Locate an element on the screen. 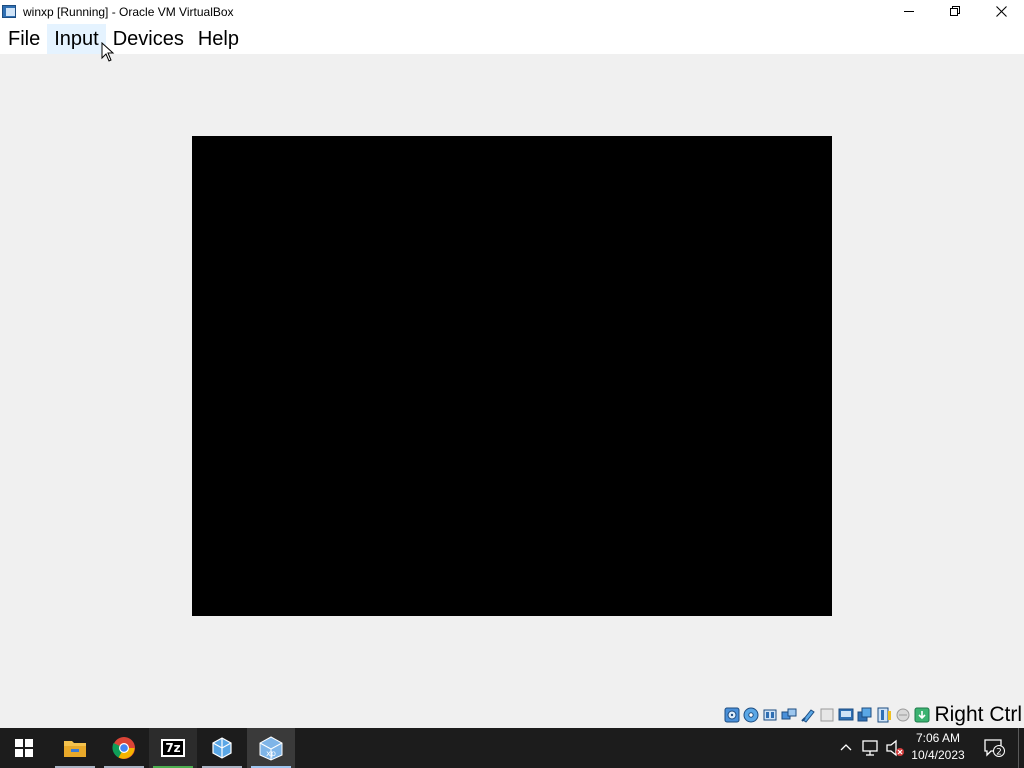 The height and width of the screenshot is (768, 1024). winxp-vm-icon: xp is located at coordinates (271, 748).